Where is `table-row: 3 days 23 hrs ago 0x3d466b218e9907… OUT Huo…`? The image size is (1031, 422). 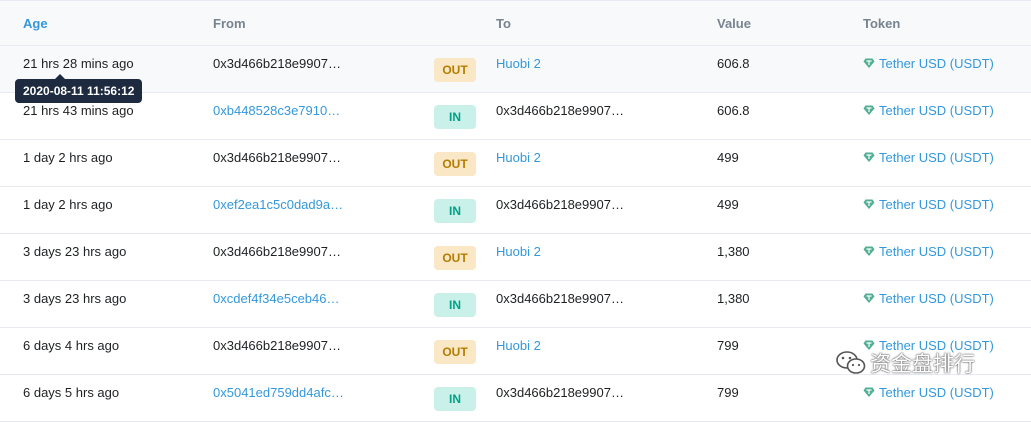
table-row: 3 days 23 hrs ago 0x3d466b218e9907… OUT Huo… is located at coordinates (515, 257).